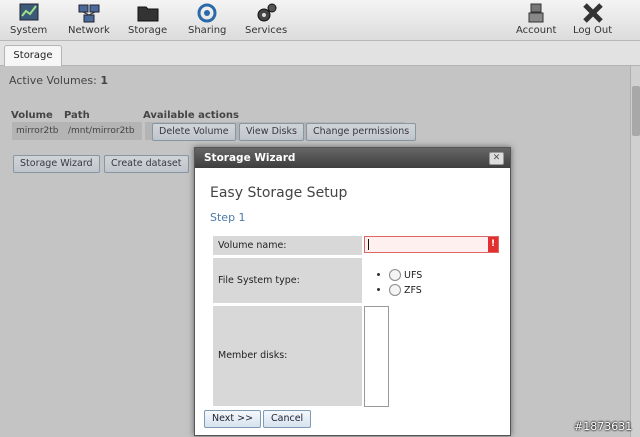 The height and width of the screenshot is (437, 640). What do you see at coordinates (287, 419) in the screenshot?
I see `cancel-button: Cancel` at bounding box center [287, 419].